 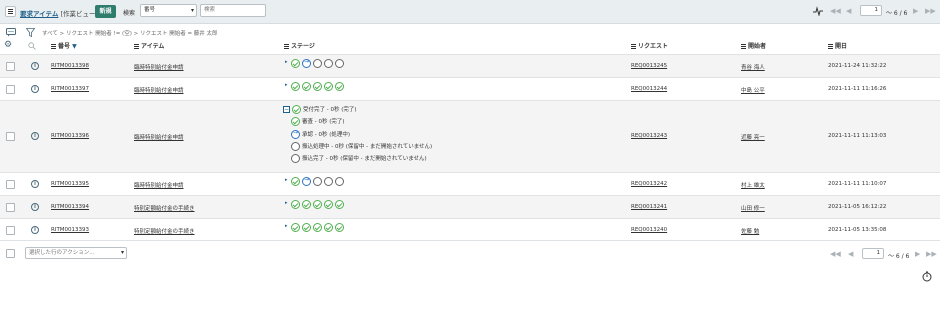 What do you see at coordinates (753, 185) in the screenshot?
I see `opened-by-link: 村上 雄太` at bounding box center [753, 185].